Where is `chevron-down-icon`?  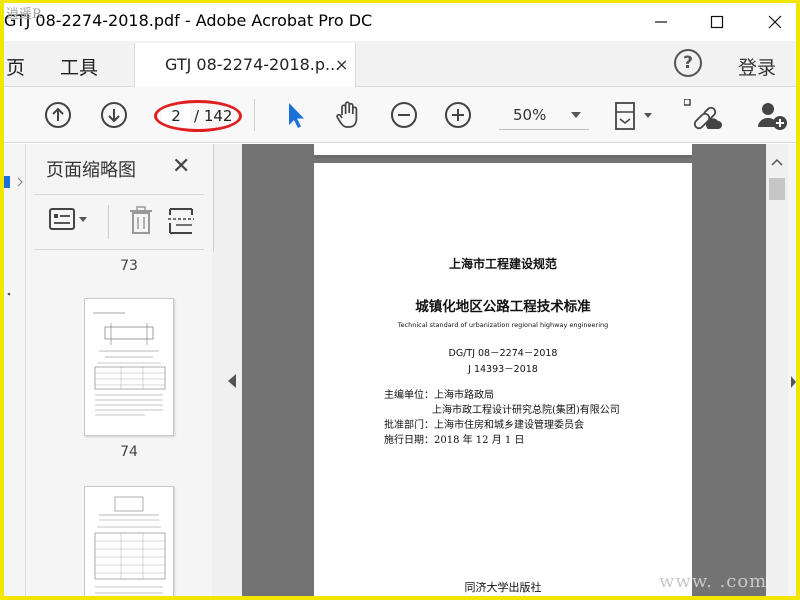
chevron-down-icon is located at coordinates (576, 115).